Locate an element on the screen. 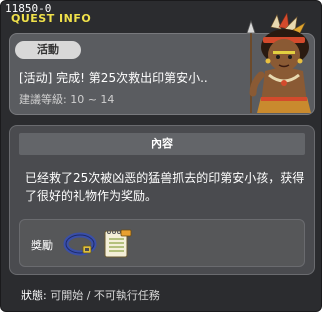 Image resolution: width=322 pixels, height=312 pixels. notepad-icon is located at coordinates (116, 243).